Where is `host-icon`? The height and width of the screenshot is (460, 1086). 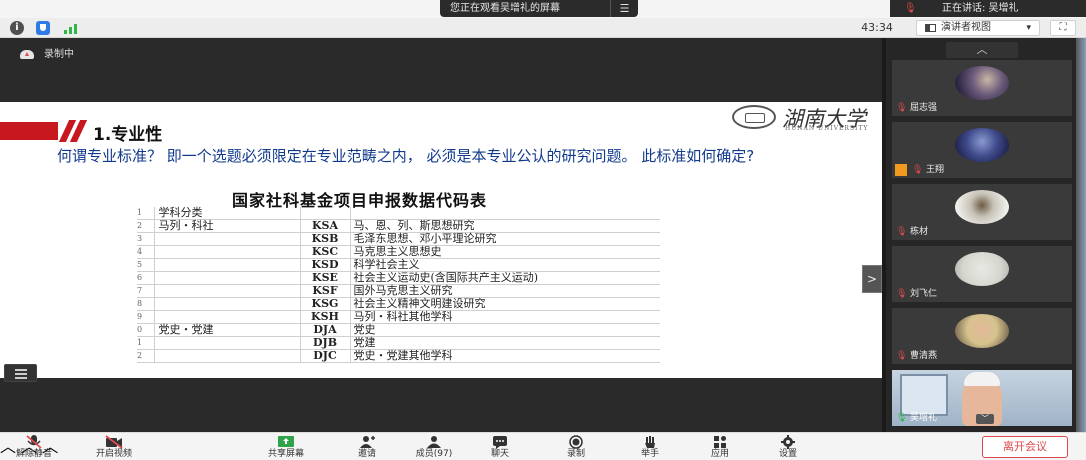
host-icon is located at coordinates (901, 170).